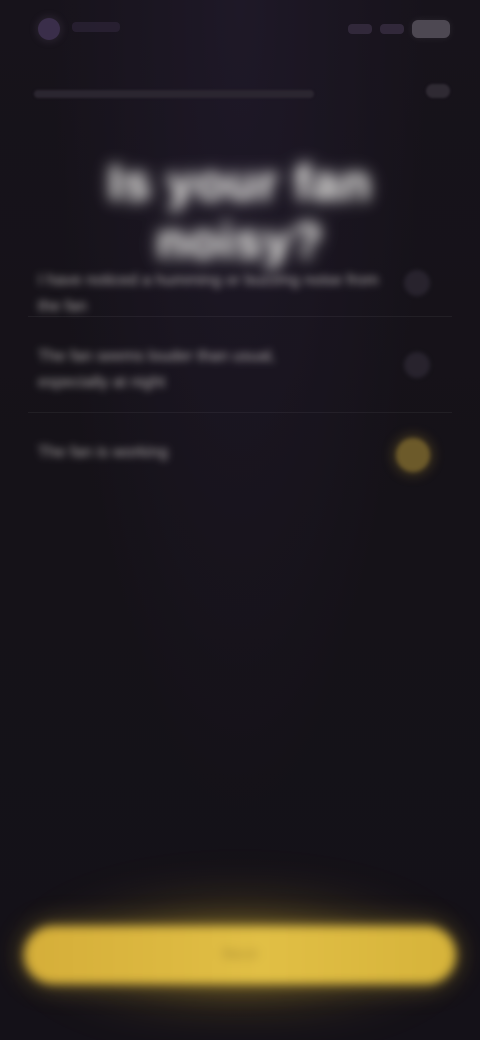 Image resolution: width=480 pixels, height=1040 pixels. I want to click on wifi-icon, so click(392, 29).